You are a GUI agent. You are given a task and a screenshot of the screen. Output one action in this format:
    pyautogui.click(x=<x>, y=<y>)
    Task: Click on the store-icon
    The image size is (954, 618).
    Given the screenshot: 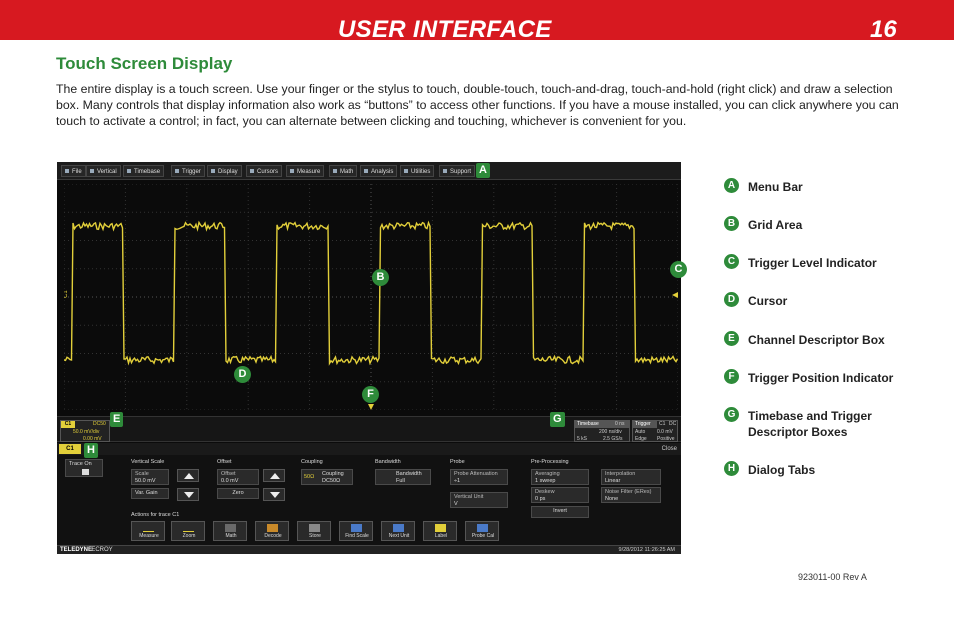 What is the action you would take?
    pyautogui.click(x=314, y=528)
    